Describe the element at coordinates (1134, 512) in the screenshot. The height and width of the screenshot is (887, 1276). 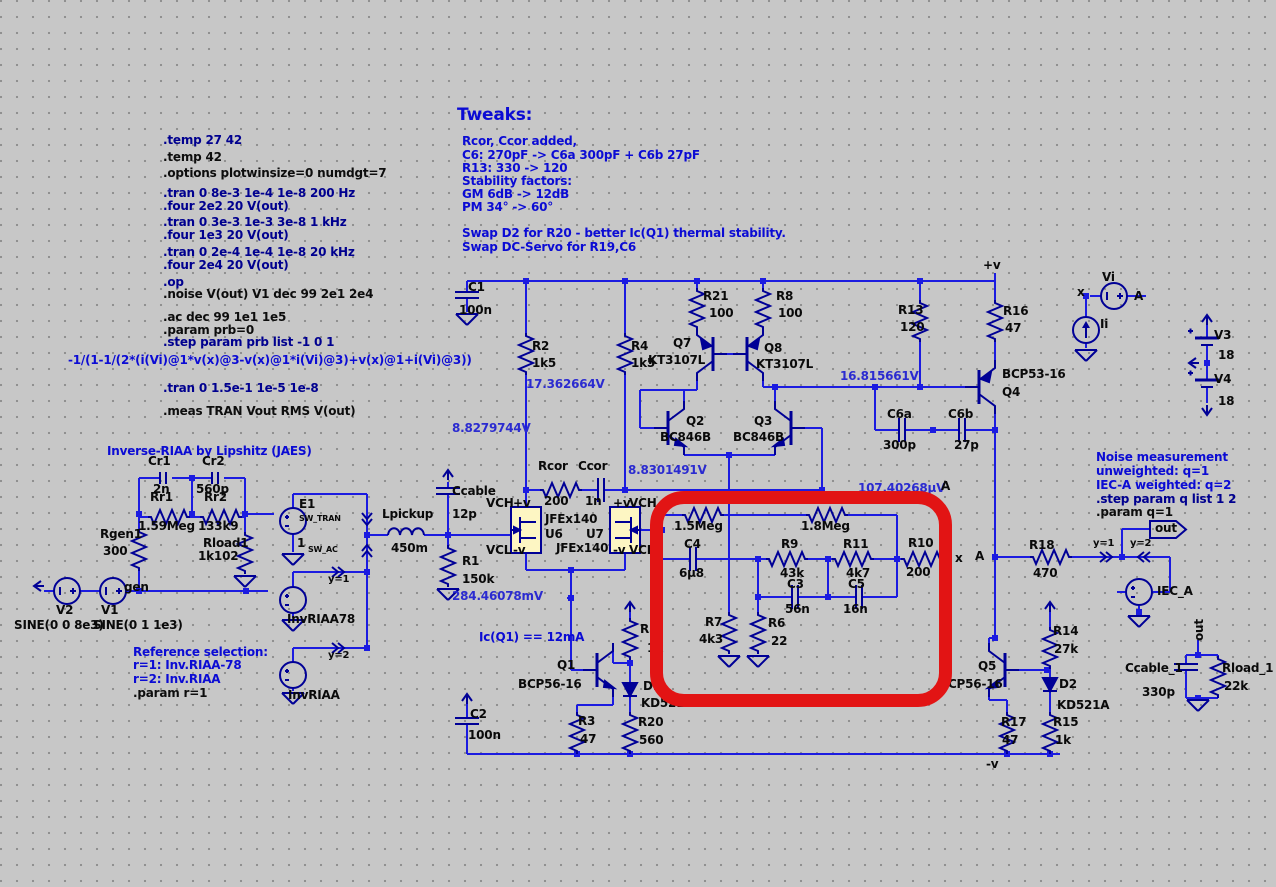
I see `noise-param-directive: .param q=1` at that location.